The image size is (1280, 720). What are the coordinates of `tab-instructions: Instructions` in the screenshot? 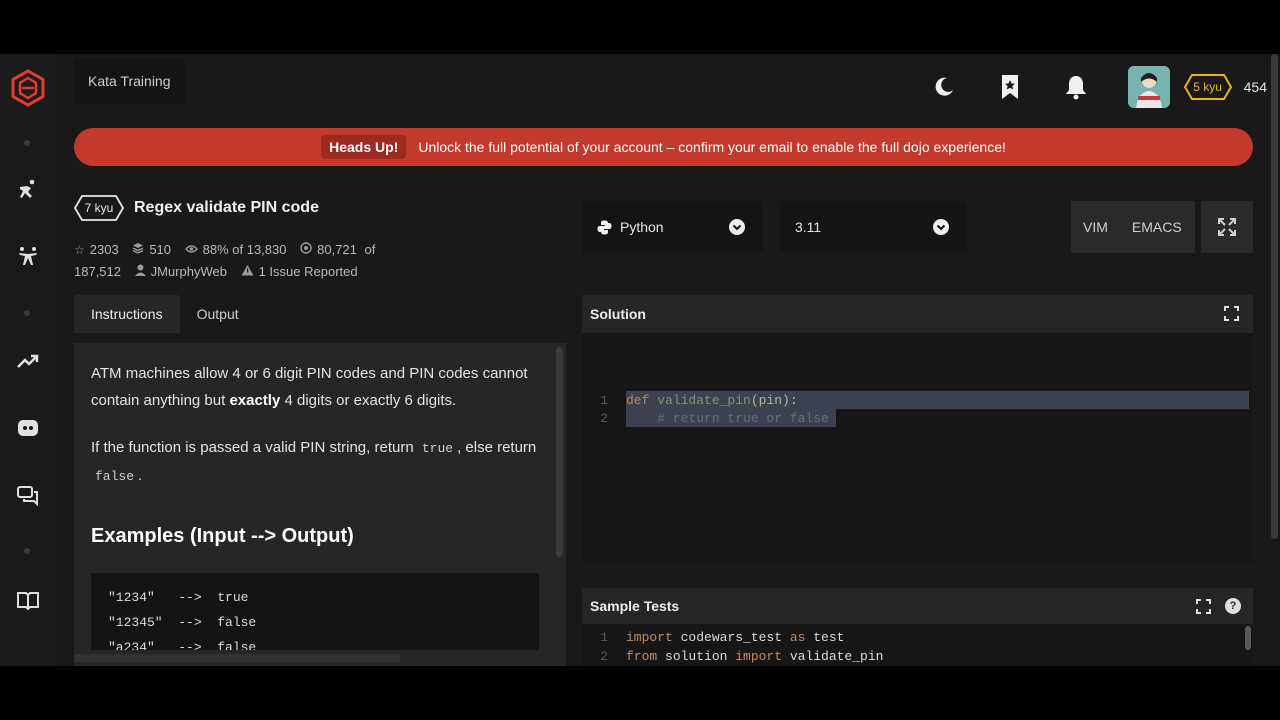 It's located at (127, 314).